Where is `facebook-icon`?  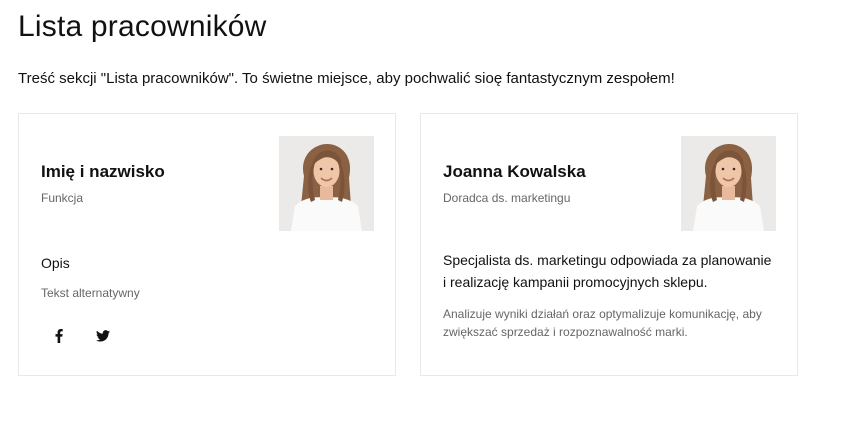
facebook-icon is located at coordinates (59, 338).